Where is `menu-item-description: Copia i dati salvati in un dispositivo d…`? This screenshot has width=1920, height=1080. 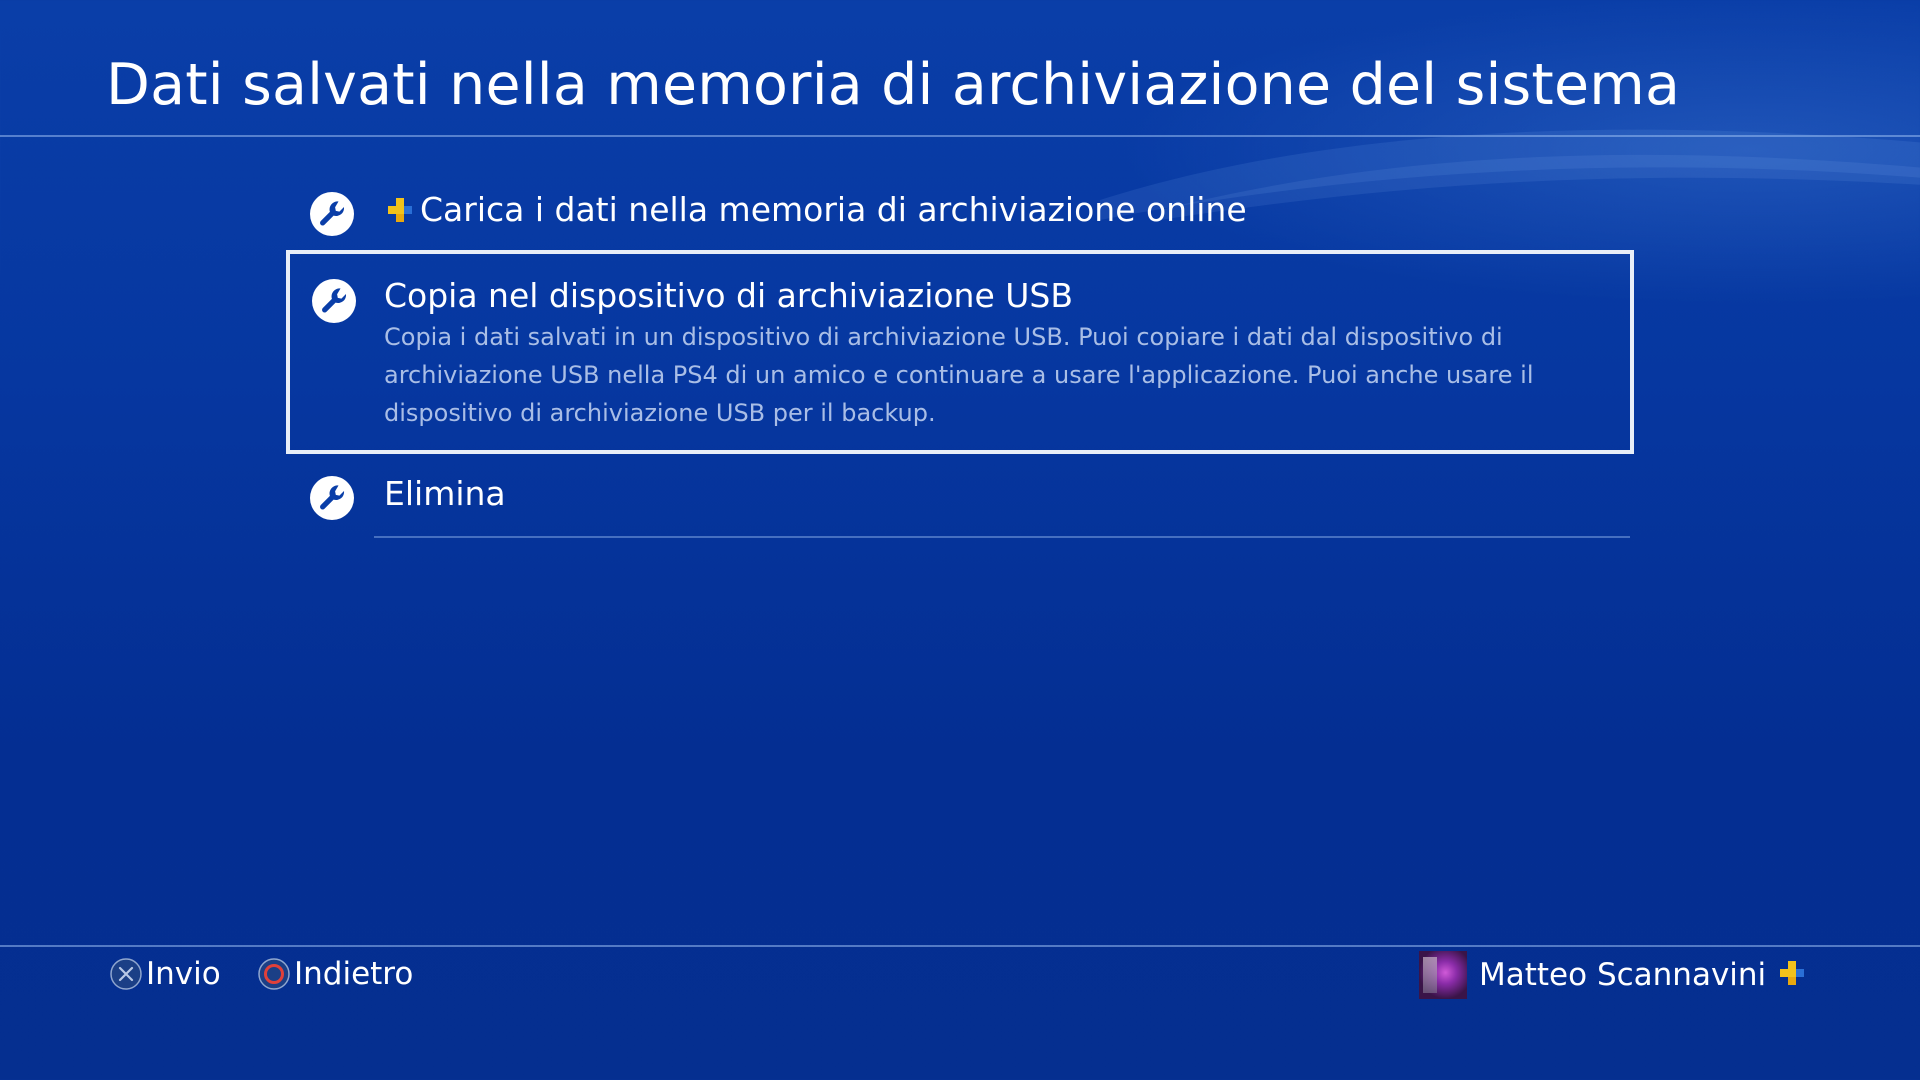
menu-item-description: Copia i dati salvati in un dispositivo d… is located at coordinates (959, 375).